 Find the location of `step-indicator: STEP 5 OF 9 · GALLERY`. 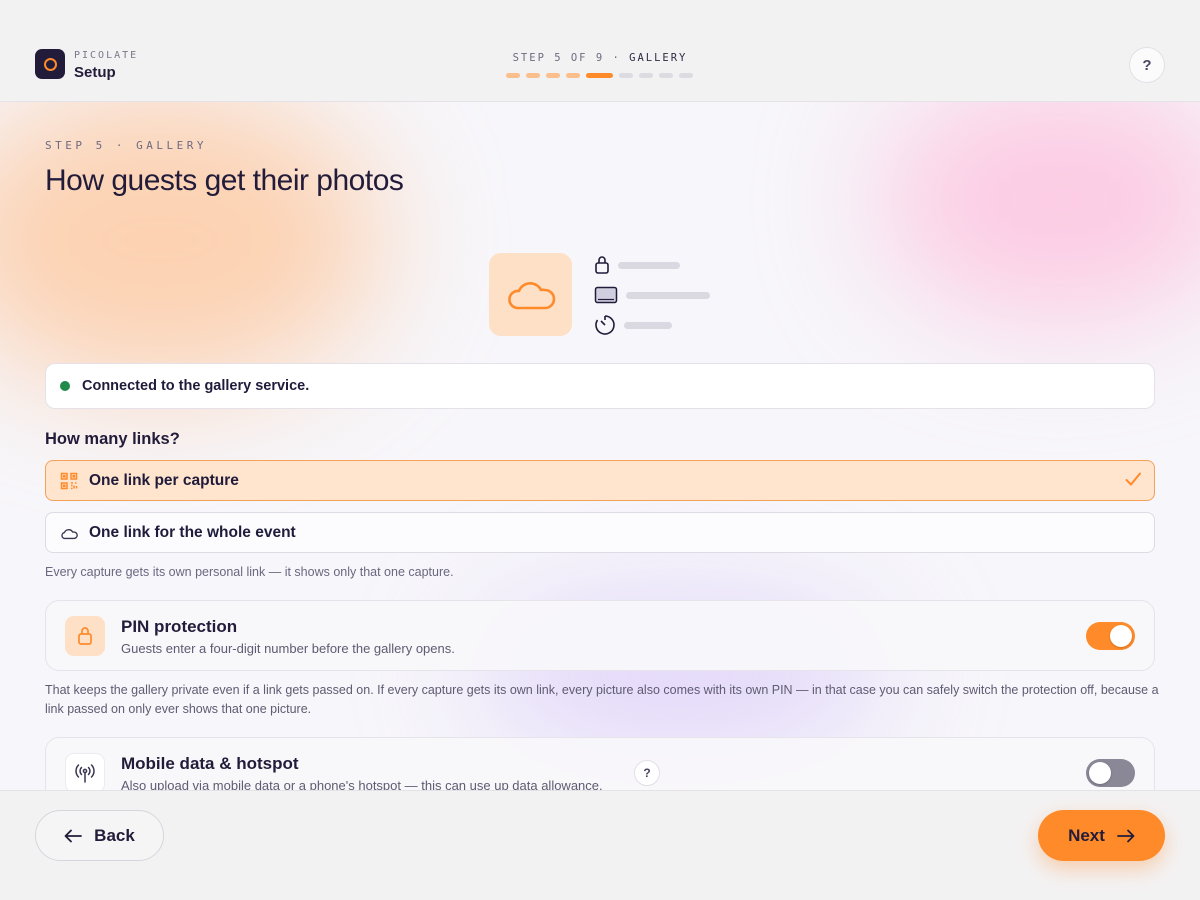

step-indicator: STEP 5 OF 9 · GALLERY is located at coordinates (600, 58).